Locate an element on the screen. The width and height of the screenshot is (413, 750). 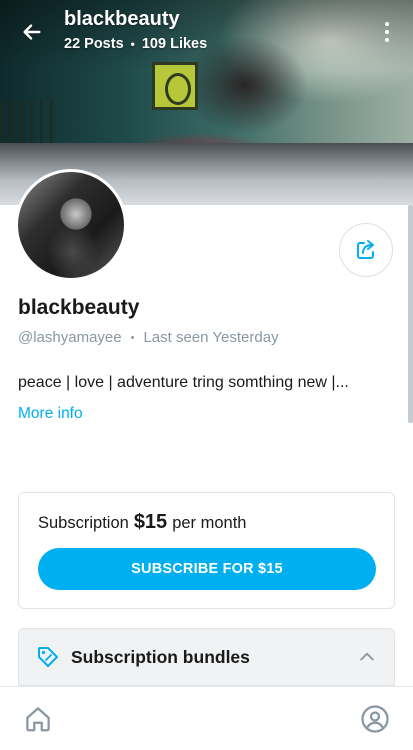
likes-count: 109 Likes is located at coordinates (174, 44).